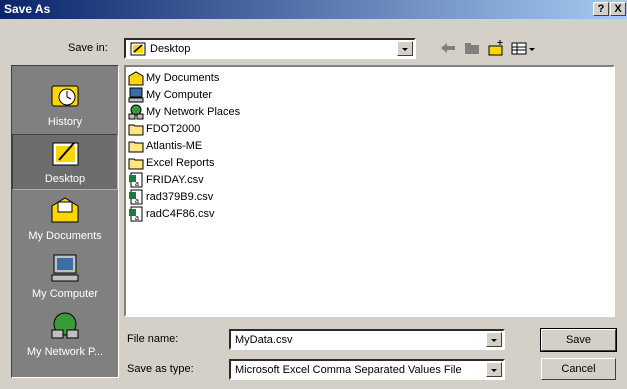 Image resolution: width=627 pixels, height=389 pixels. What do you see at coordinates (170, 49) in the screenshot?
I see `save-in-value: Desktop` at bounding box center [170, 49].